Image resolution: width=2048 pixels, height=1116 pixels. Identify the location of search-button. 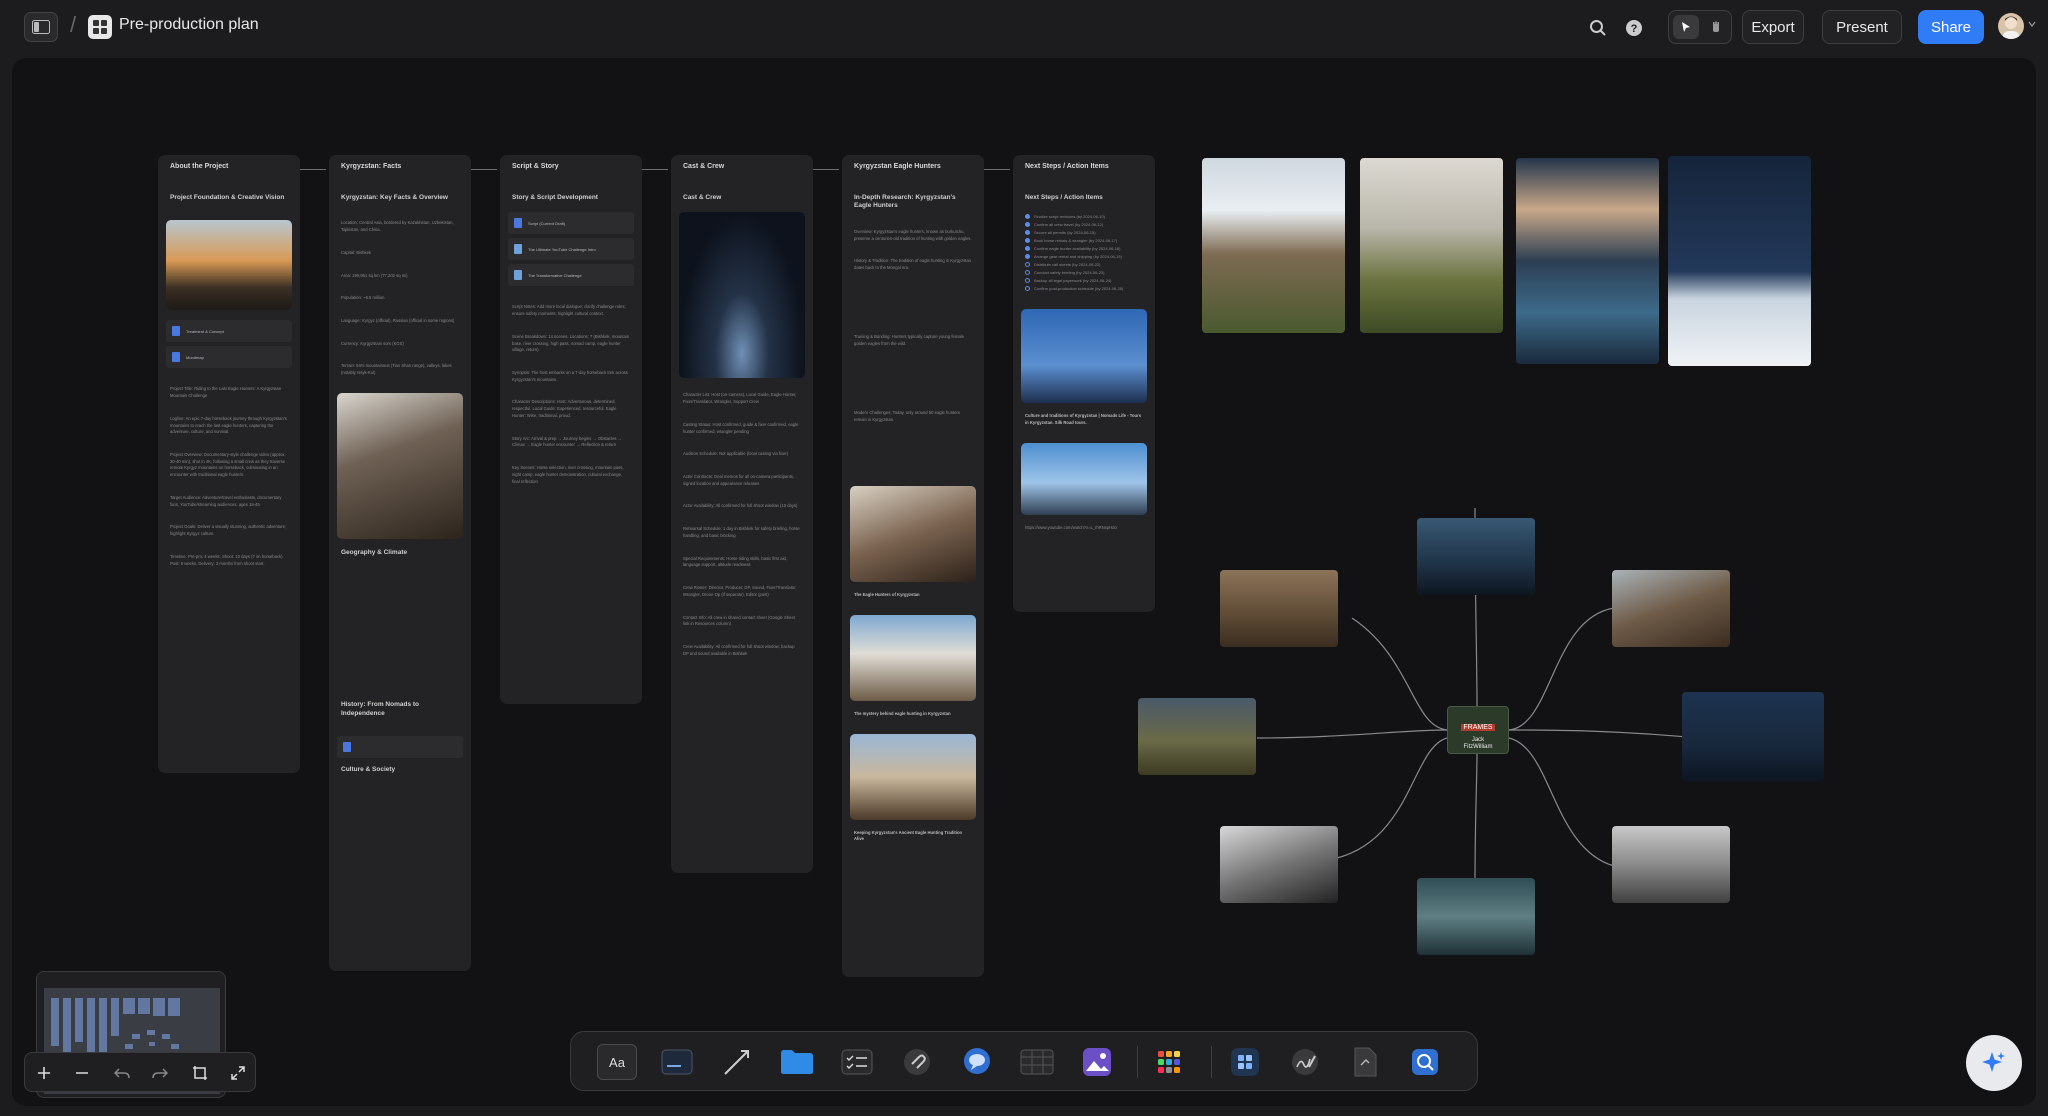
(1598, 28).